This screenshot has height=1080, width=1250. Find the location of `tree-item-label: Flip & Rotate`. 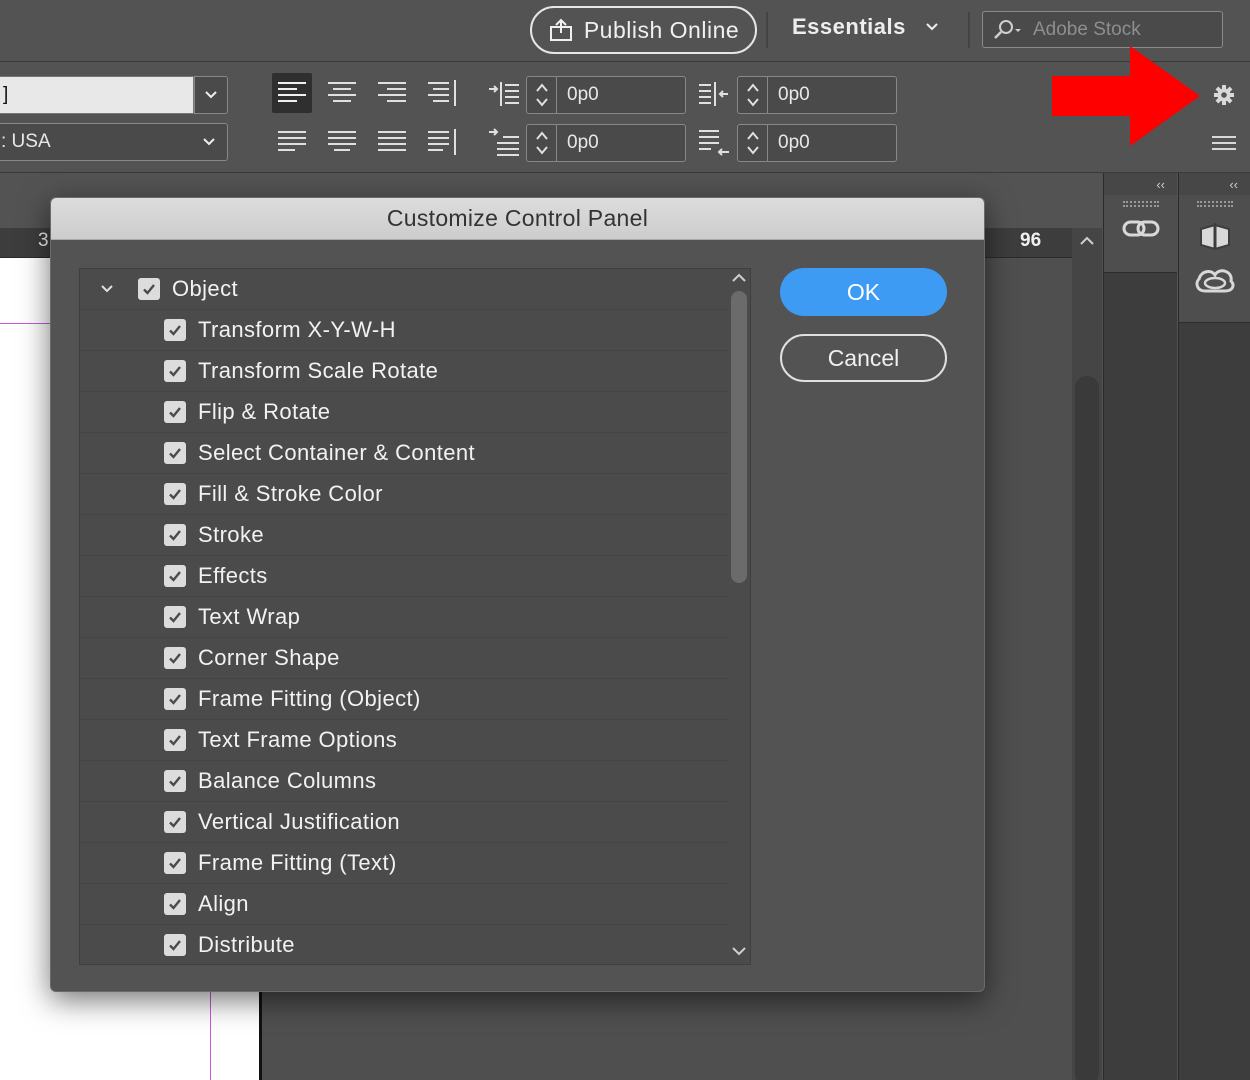

tree-item-label: Flip & Rotate is located at coordinates (264, 411).